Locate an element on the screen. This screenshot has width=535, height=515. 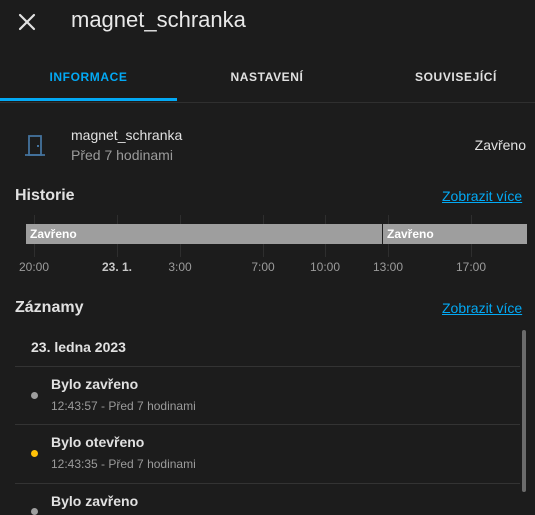
entity-name: magnet_schranka is located at coordinates (127, 135).